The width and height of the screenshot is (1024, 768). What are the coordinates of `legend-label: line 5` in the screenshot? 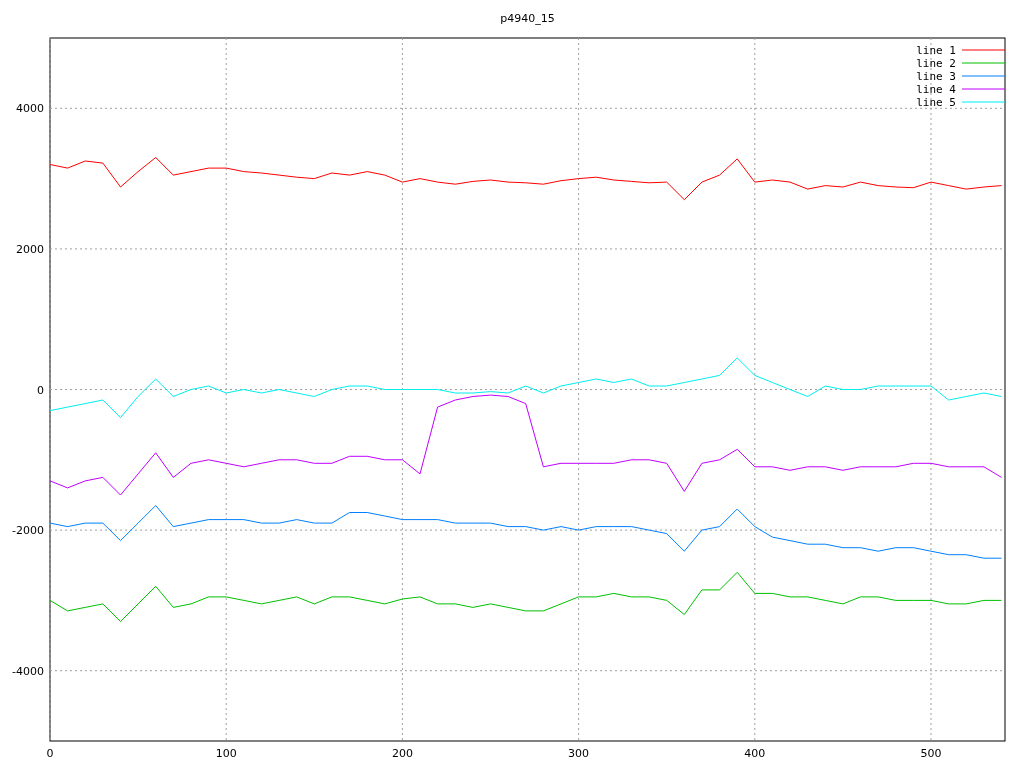 It's located at (936, 102).